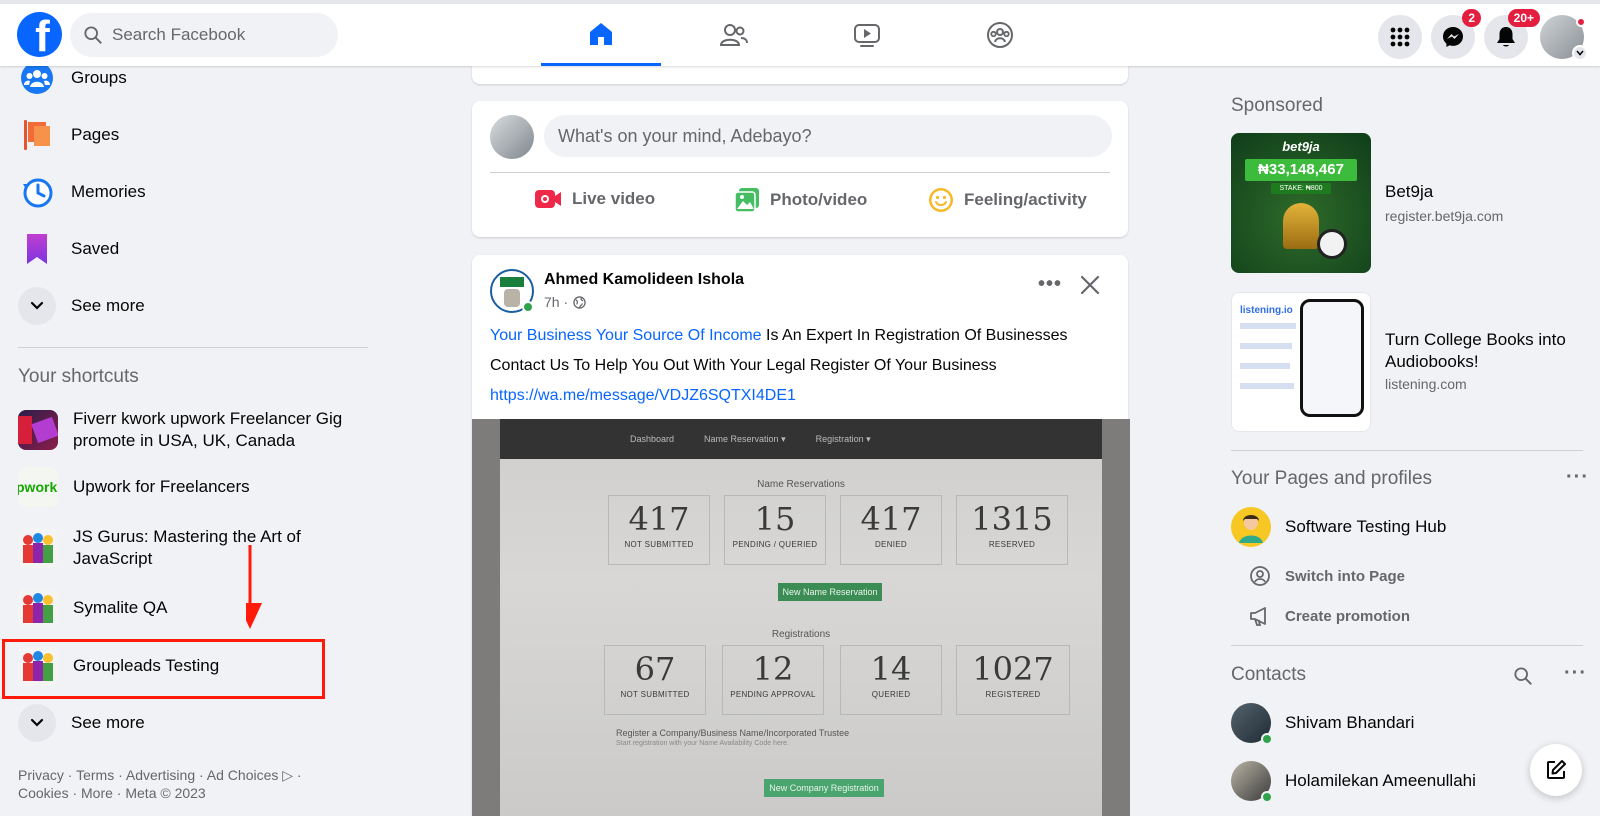  I want to click on friends-tab, so click(734, 35).